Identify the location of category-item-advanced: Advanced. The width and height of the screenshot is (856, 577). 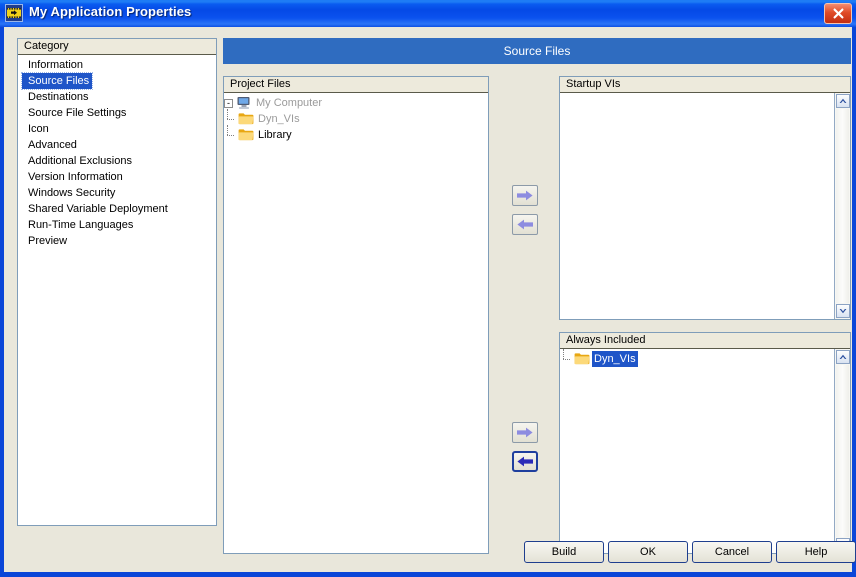
(51, 145).